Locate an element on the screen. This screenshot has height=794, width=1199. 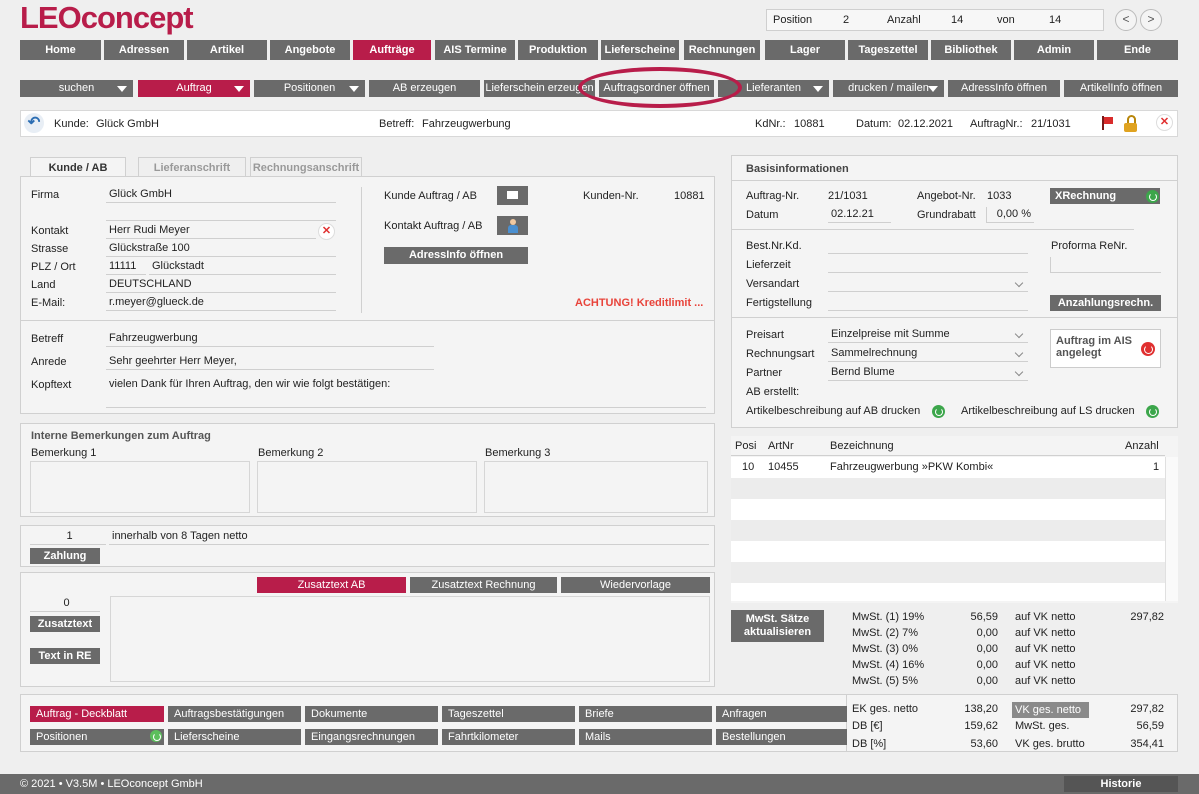
mwst5-label: MwSt. (5) 5% is located at coordinates (885, 681).